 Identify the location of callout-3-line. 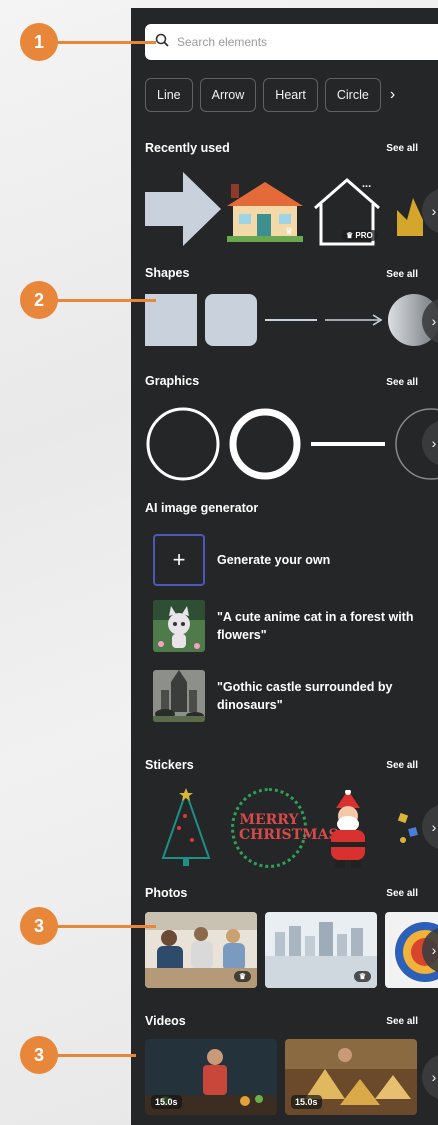
(106, 926).